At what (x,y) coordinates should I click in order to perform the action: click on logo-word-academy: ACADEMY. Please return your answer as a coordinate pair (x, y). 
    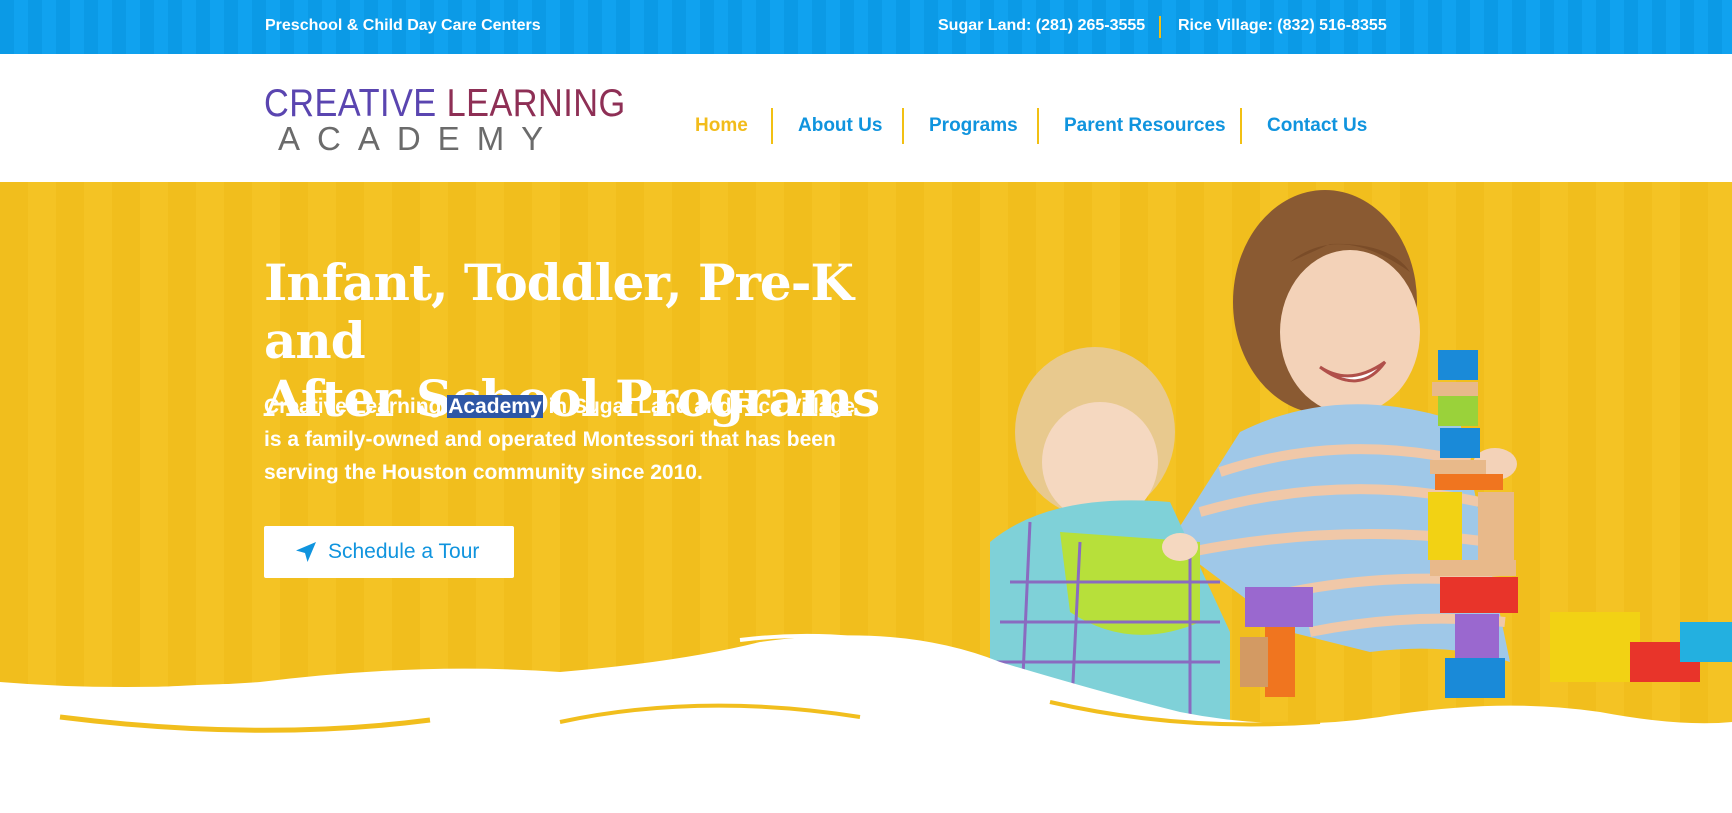
    Looking at the image, I should click on (419, 138).